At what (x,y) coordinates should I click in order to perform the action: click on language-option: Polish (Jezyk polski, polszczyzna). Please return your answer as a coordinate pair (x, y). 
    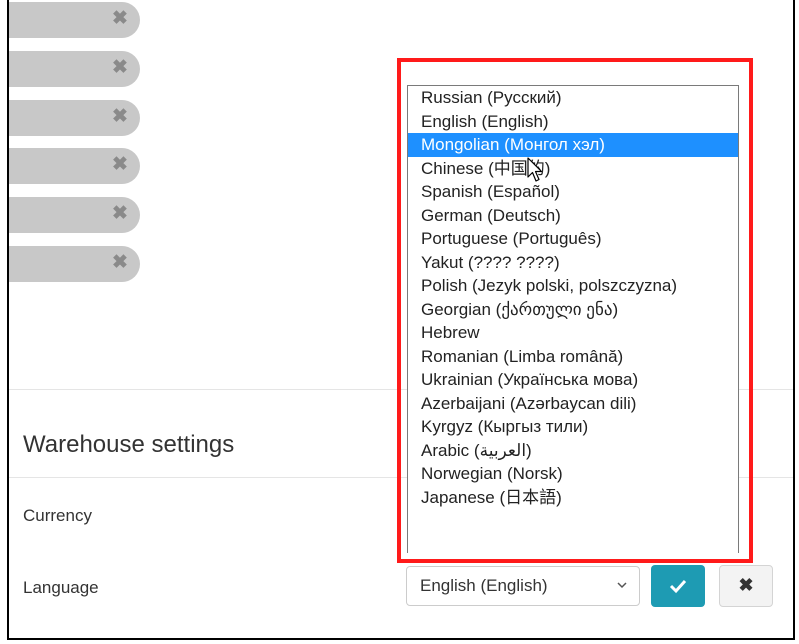
    Looking at the image, I should click on (573, 286).